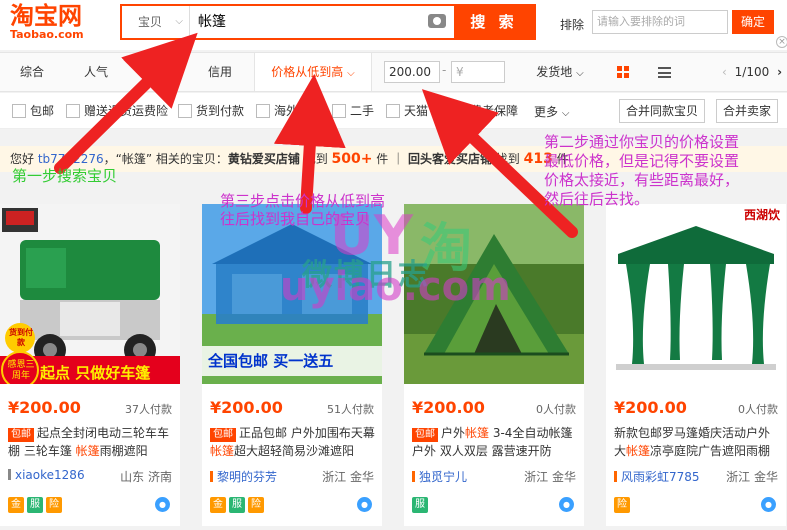 Image resolution: width=787 pixels, height=530 pixels. What do you see at coordinates (71, 159) in the screenshot?
I see `notice-user-link: tb7742276` at bounding box center [71, 159].